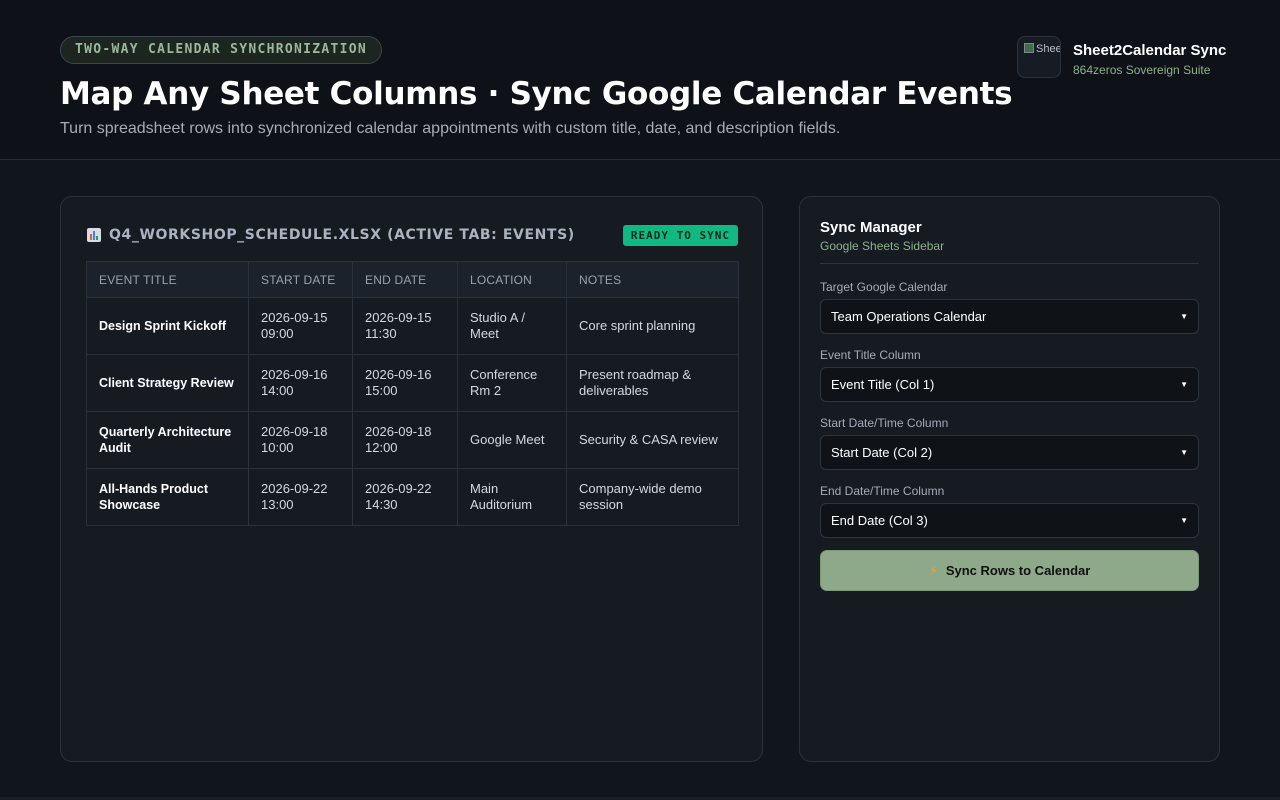 This screenshot has height=800, width=1280. Describe the element at coordinates (405, 326) in the screenshot. I see `cell-end-date: 2026-09-15 11:30` at that location.